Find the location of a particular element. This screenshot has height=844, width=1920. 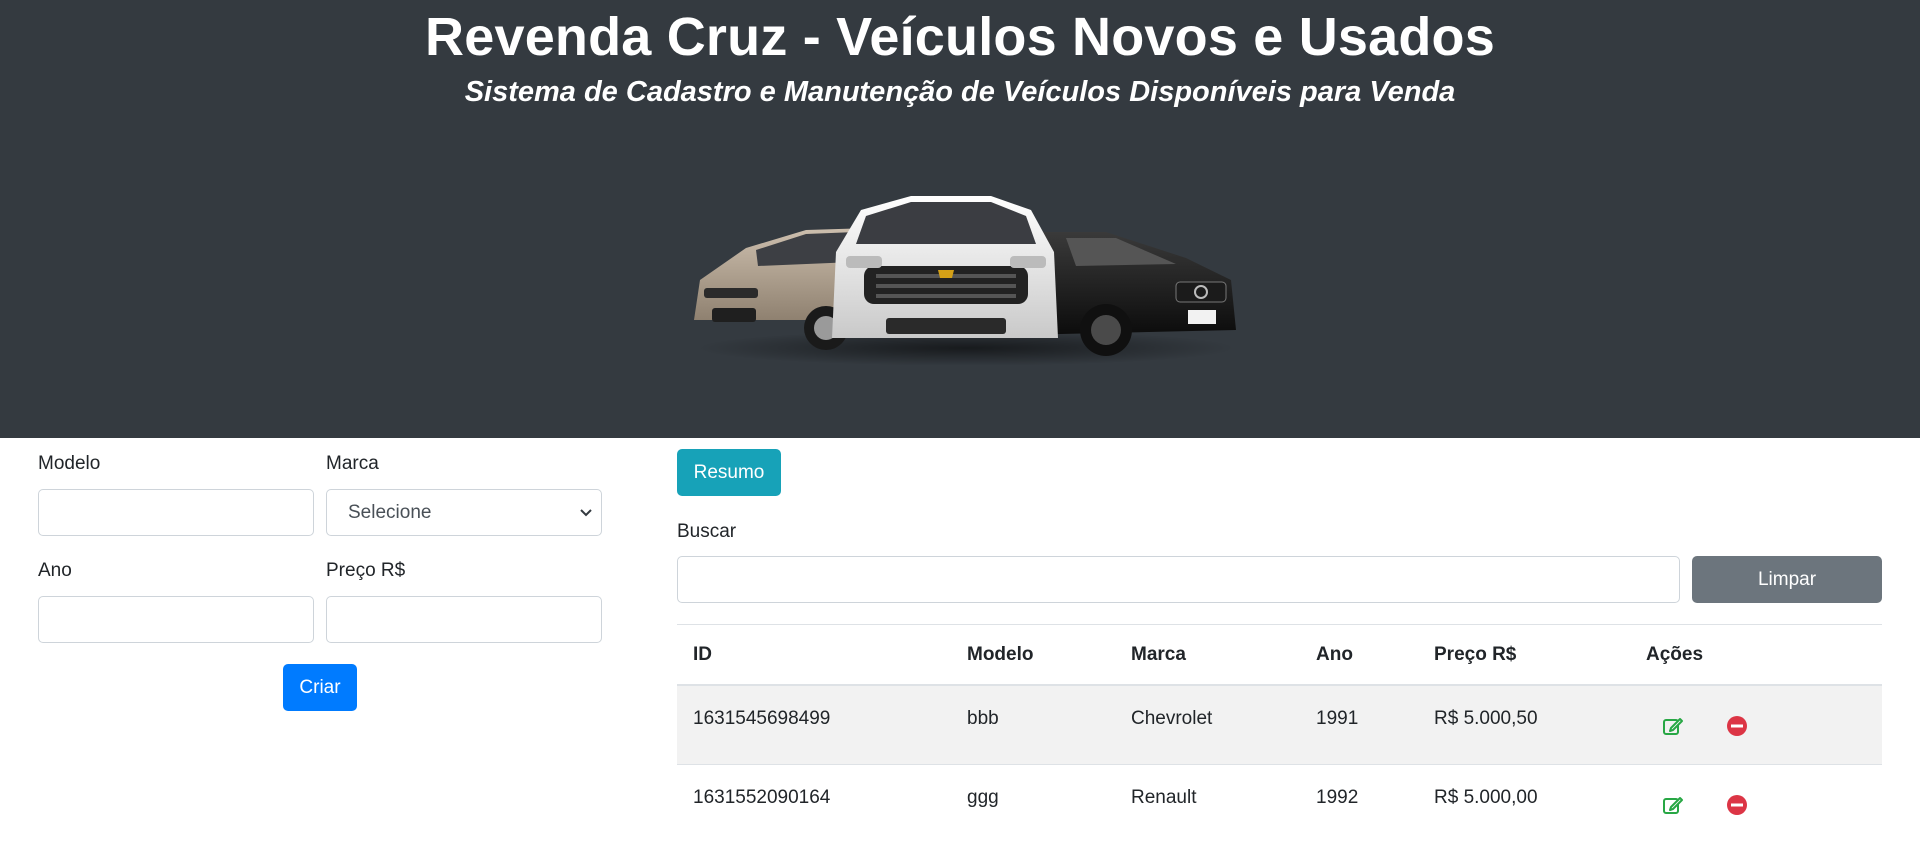

cell-id: 1631552090164 is located at coordinates (762, 797).